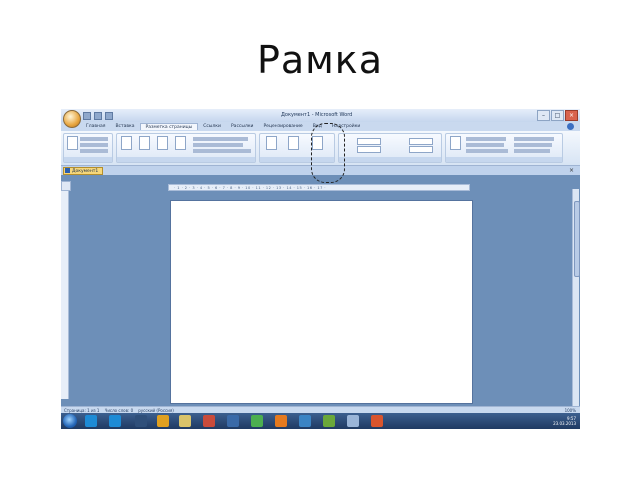 This screenshot has width=640, height=480. Describe the element at coordinates (126, 143) in the screenshot. I see `margins-icon` at that location.